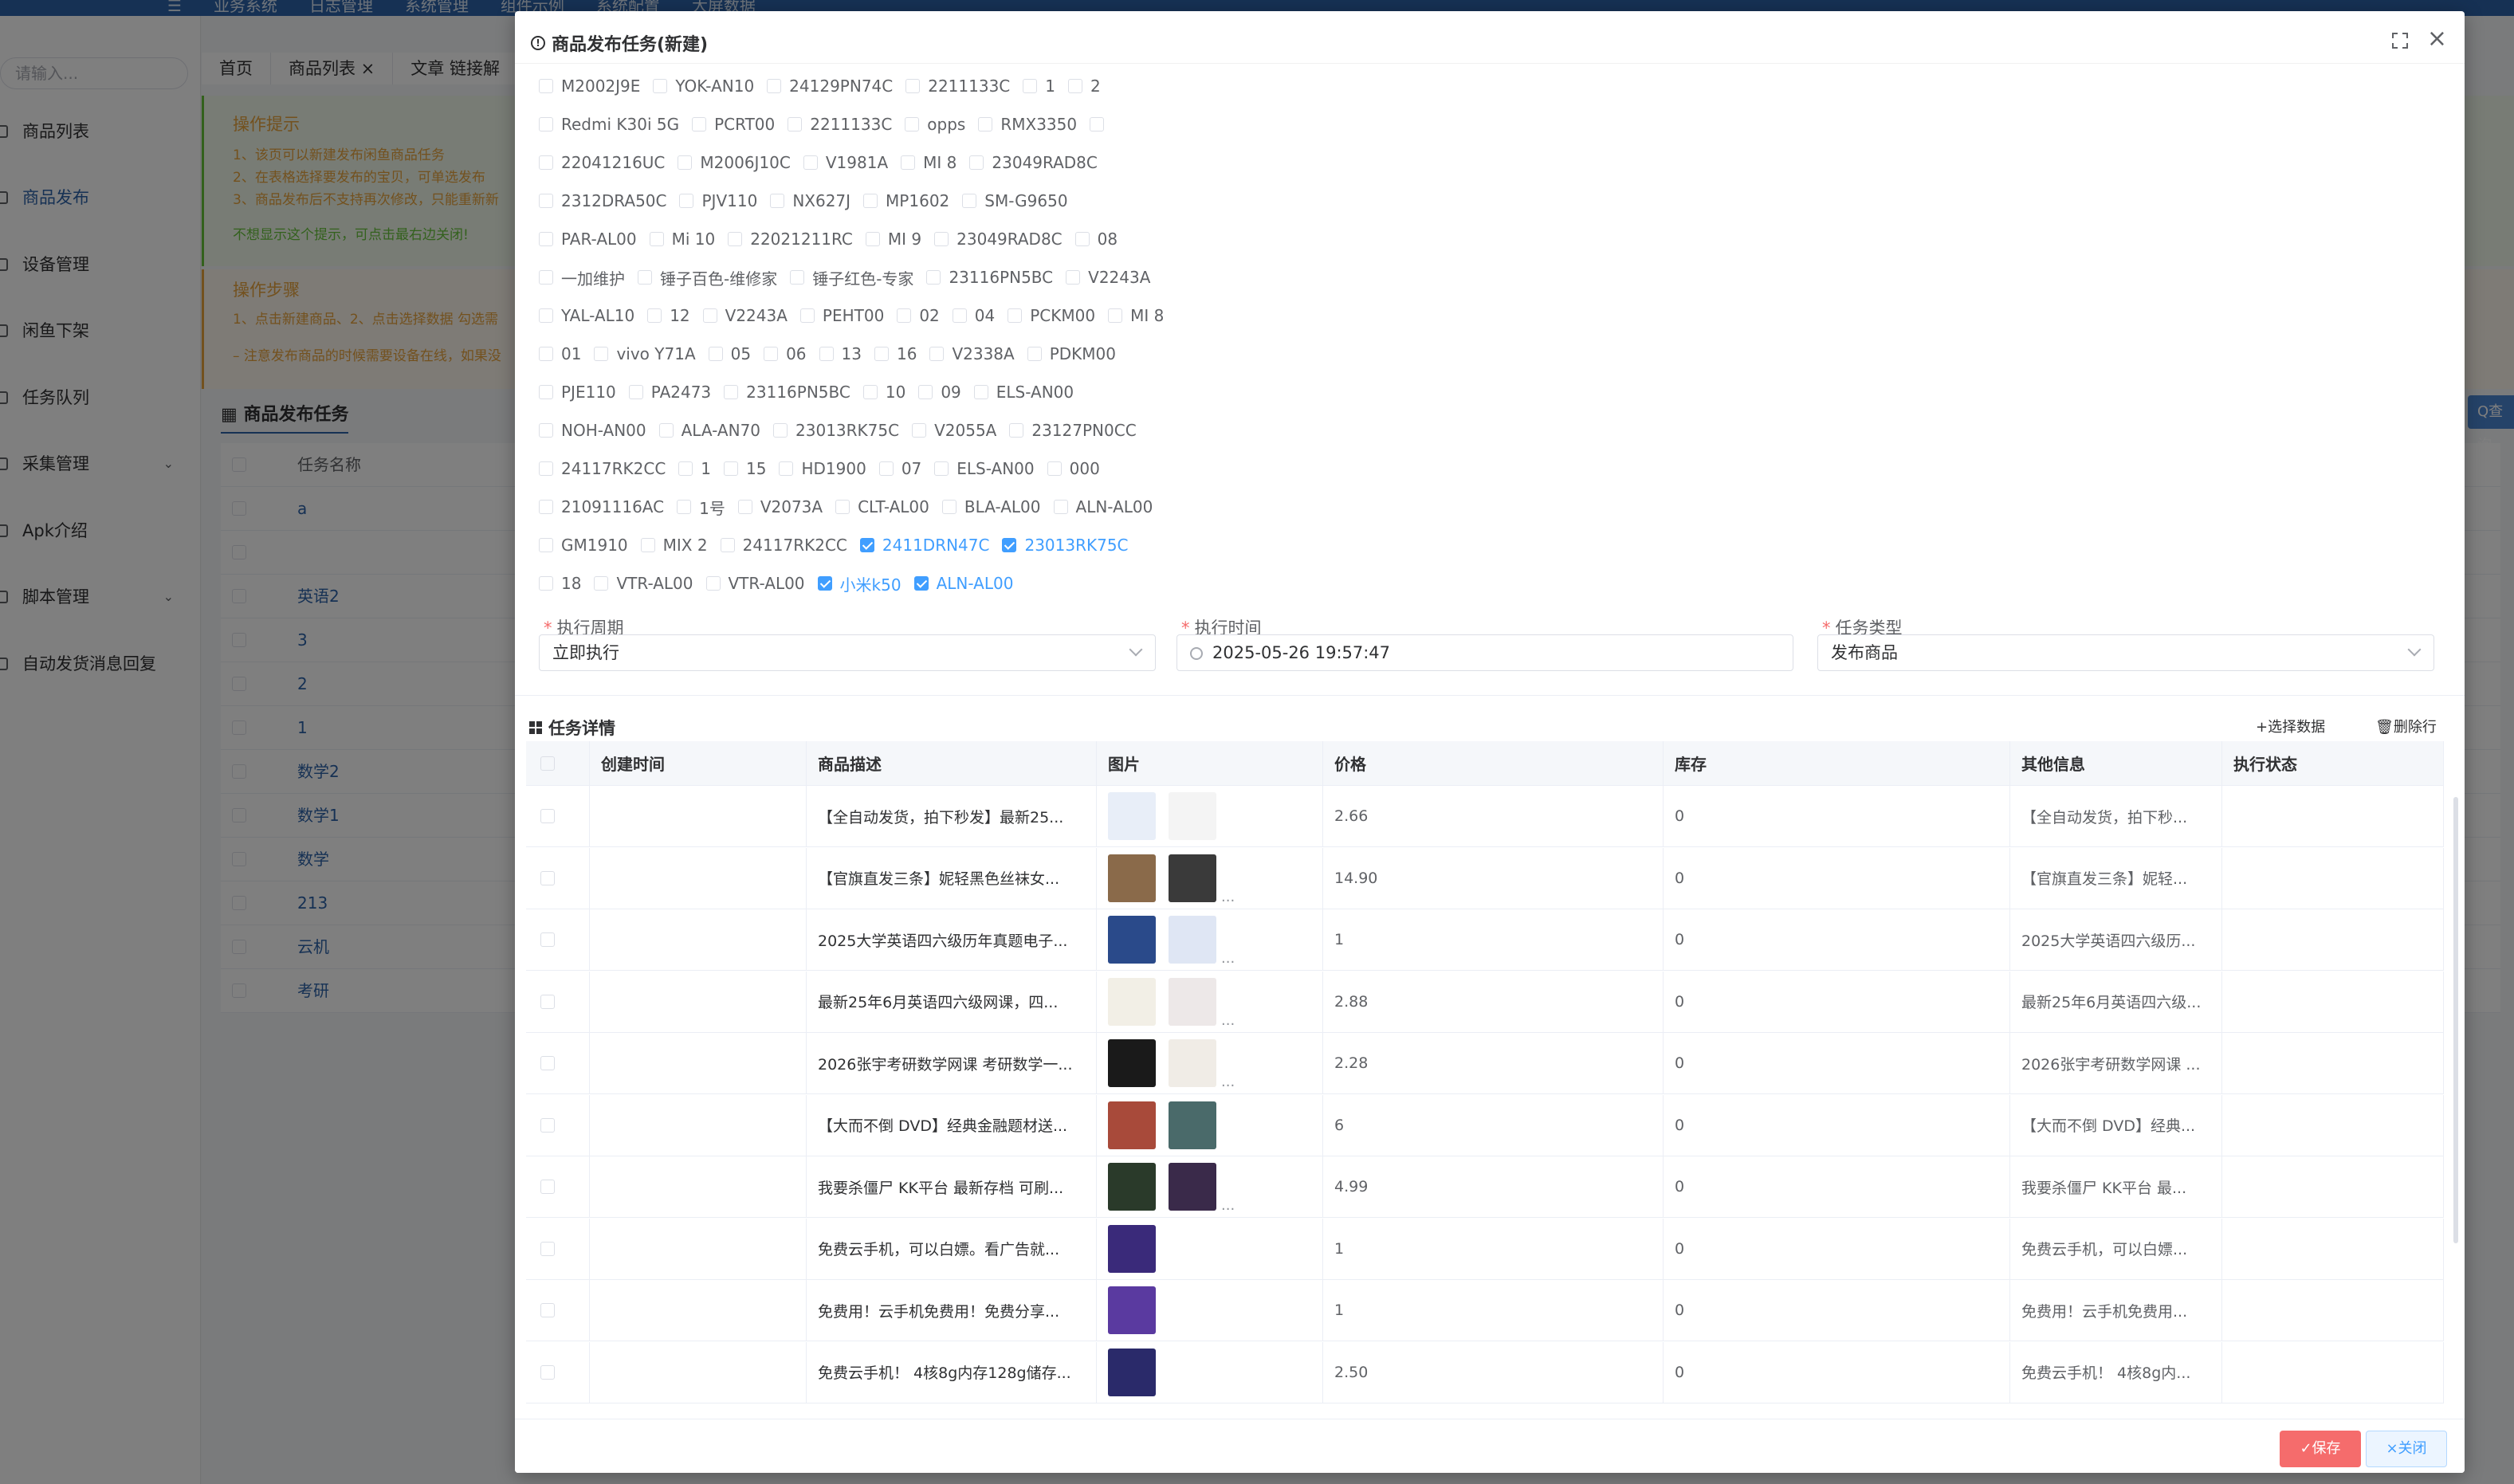 This screenshot has height=1484, width=2514. What do you see at coordinates (592, 430) in the screenshot?
I see `device-checkbox: NOH-AN00` at bounding box center [592, 430].